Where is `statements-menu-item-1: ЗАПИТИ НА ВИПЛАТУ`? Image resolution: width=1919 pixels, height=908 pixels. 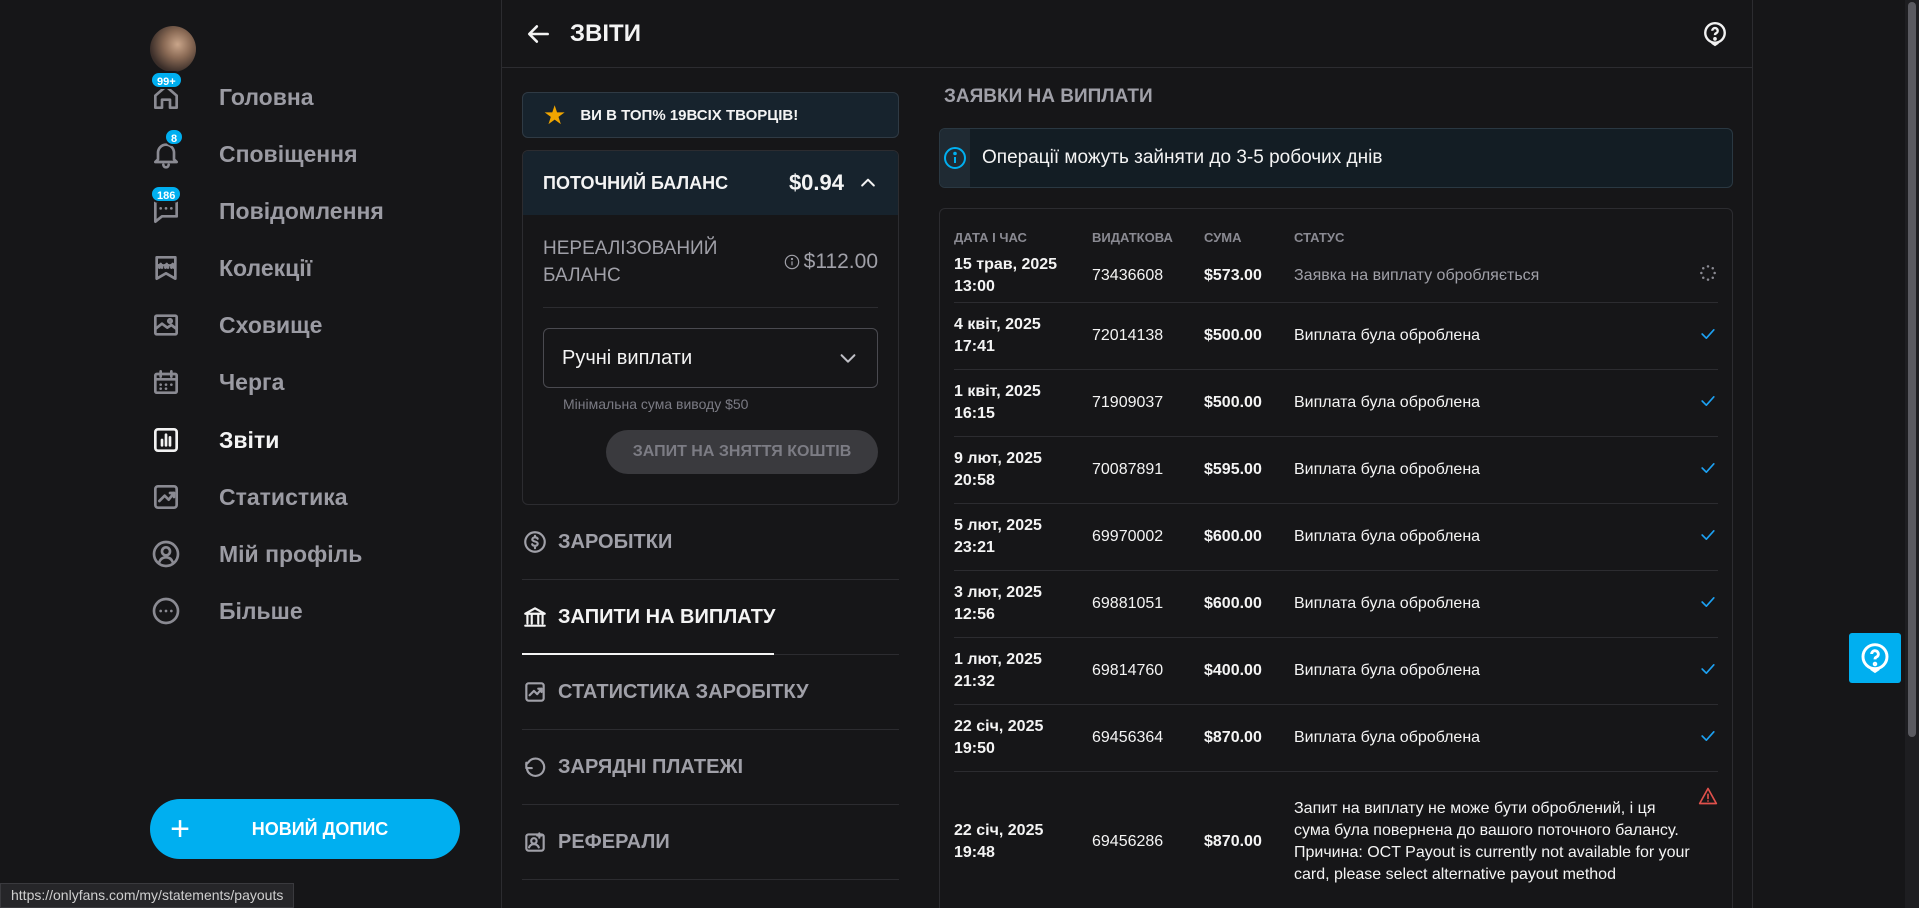 statements-menu-item-1: ЗАПИТИ НА ВИПЛАТУ is located at coordinates (710, 617).